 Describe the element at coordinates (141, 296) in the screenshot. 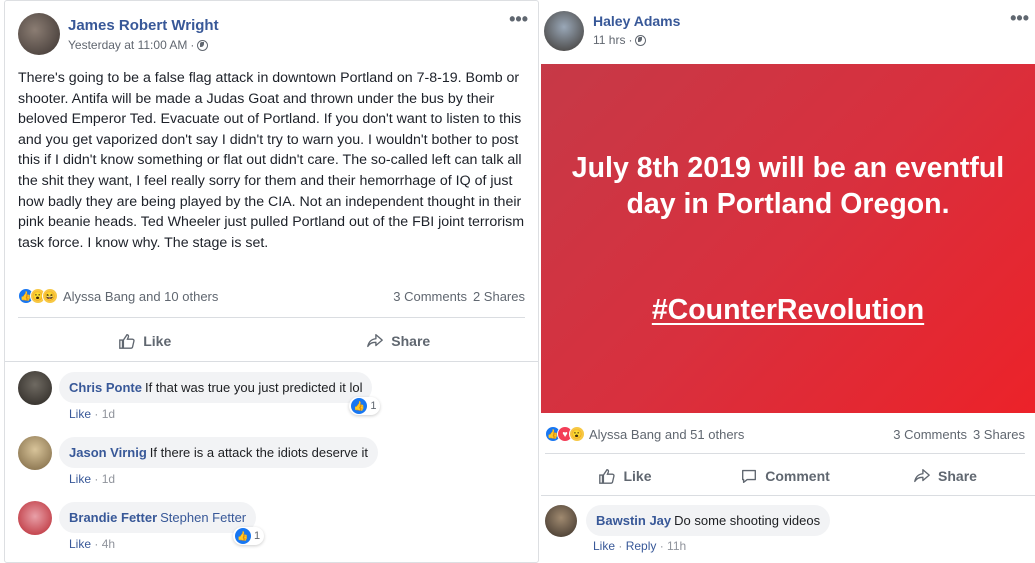

I see `reactions-label: Alyssa Bang and 10 others` at that location.